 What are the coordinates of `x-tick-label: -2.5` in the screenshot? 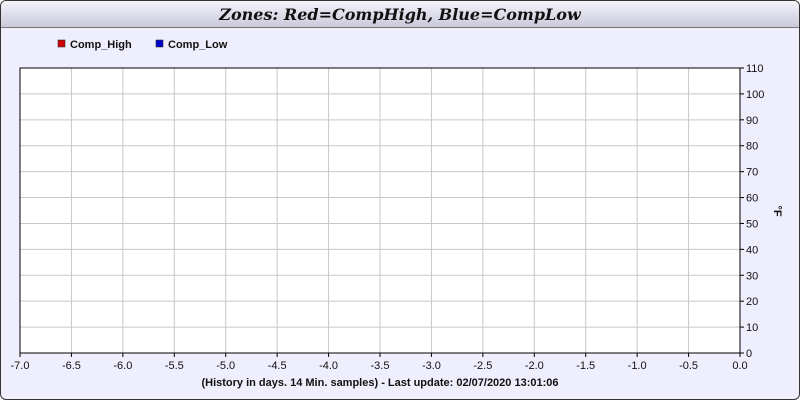 It's located at (482, 366).